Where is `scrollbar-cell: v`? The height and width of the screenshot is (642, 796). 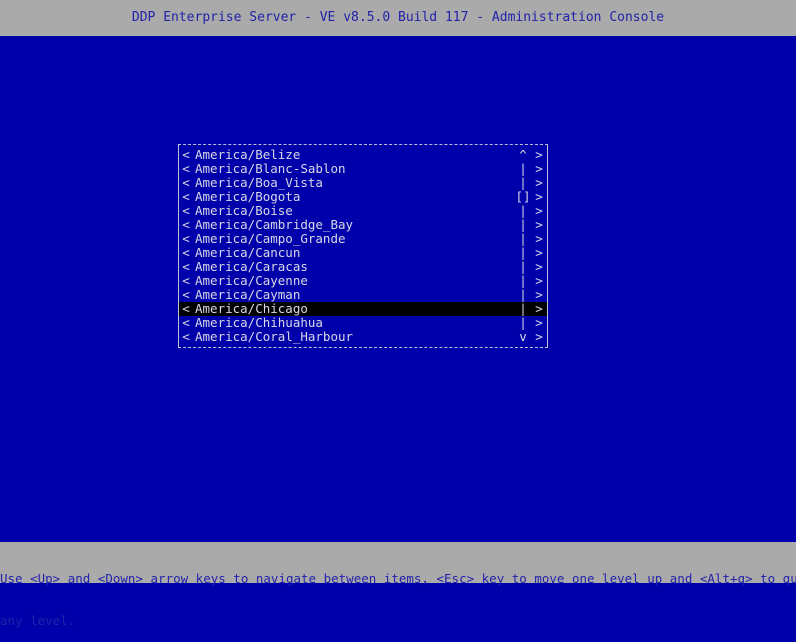
scrollbar-cell: v is located at coordinates (523, 337).